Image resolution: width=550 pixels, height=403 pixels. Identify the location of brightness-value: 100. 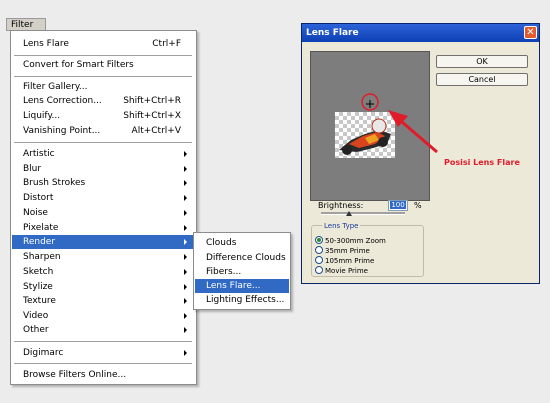
(398, 205).